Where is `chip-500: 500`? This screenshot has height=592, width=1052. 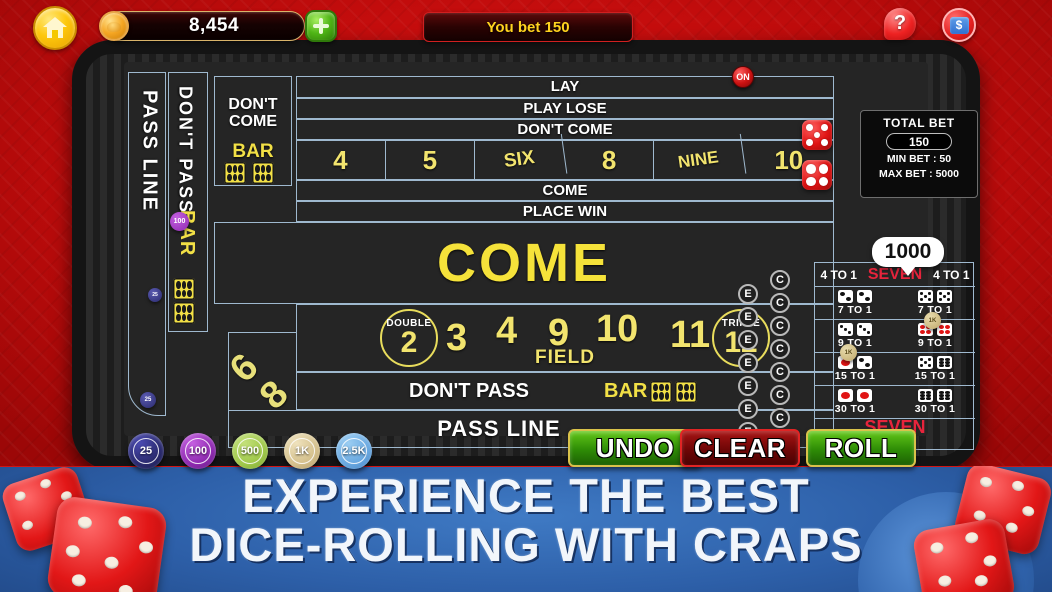
chip-500: 500 is located at coordinates (250, 451).